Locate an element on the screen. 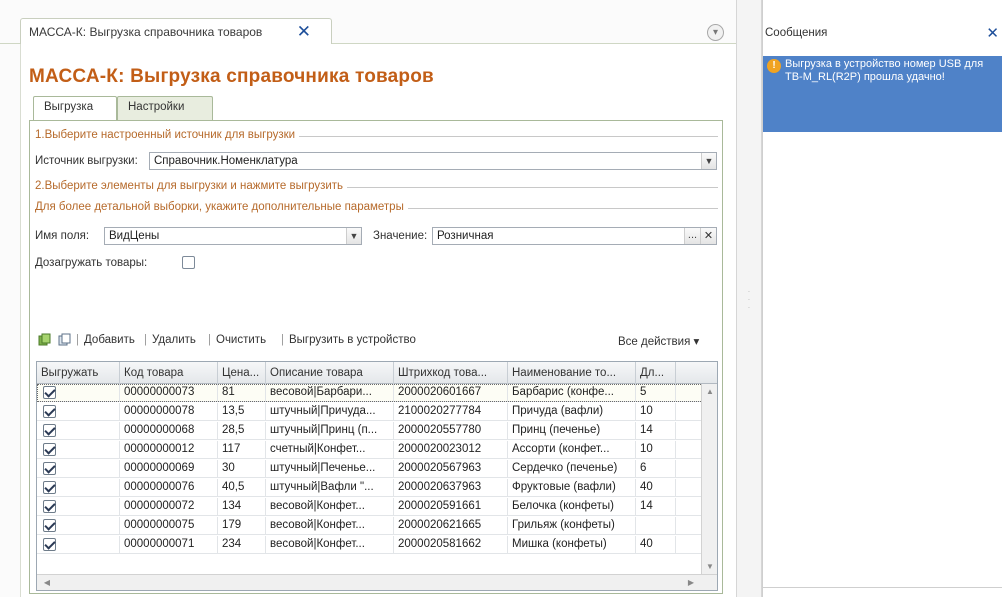 The image size is (1002, 597). cell-price: 179 is located at coordinates (242, 526).